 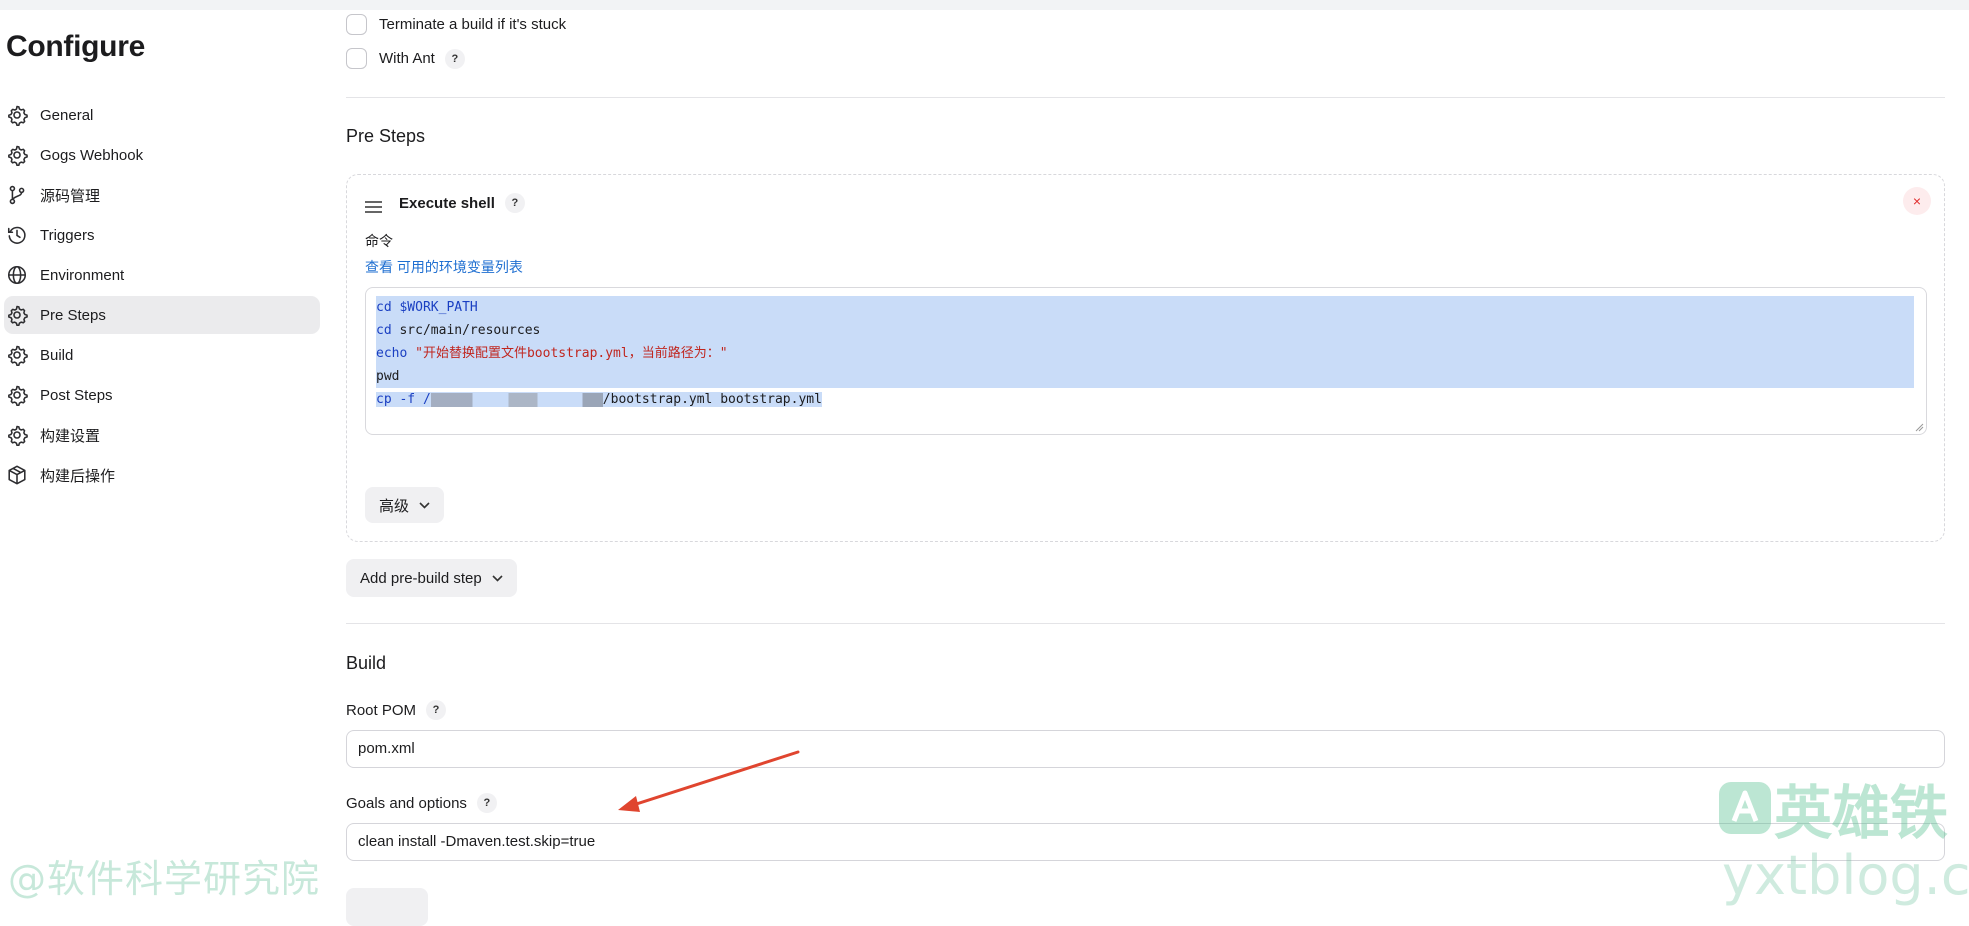 What do you see at coordinates (162, 155) in the screenshot?
I see `sidebar-item-gogs-webhook: Gogs Webhook` at bounding box center [162, 155].